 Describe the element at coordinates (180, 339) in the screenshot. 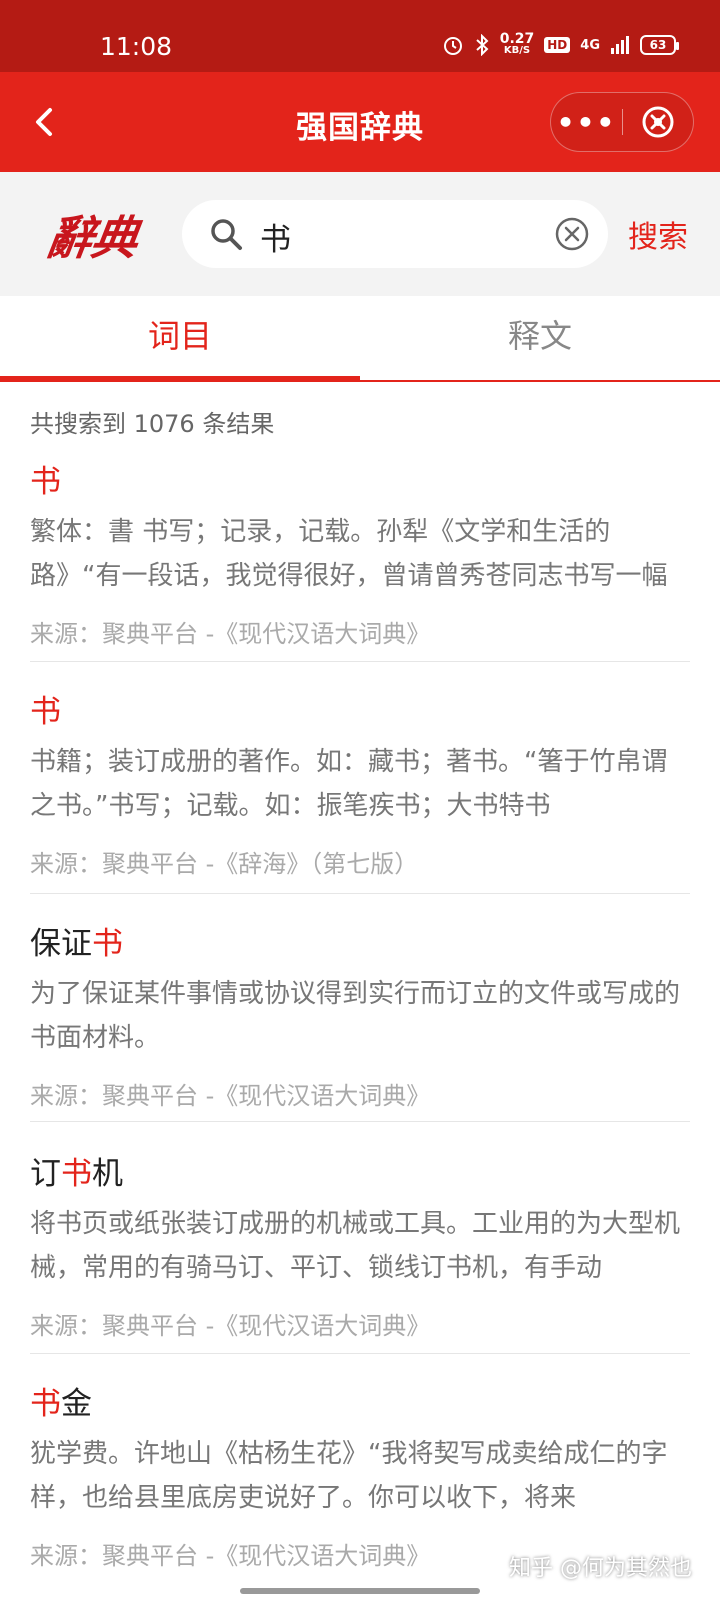

I see `tab-entries: 词目` at that location.